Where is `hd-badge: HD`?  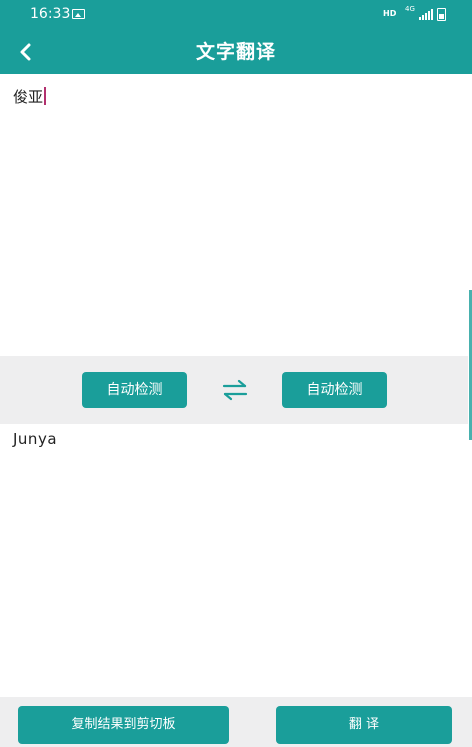 hd-badge: HD is located at coordinates (390, 13).